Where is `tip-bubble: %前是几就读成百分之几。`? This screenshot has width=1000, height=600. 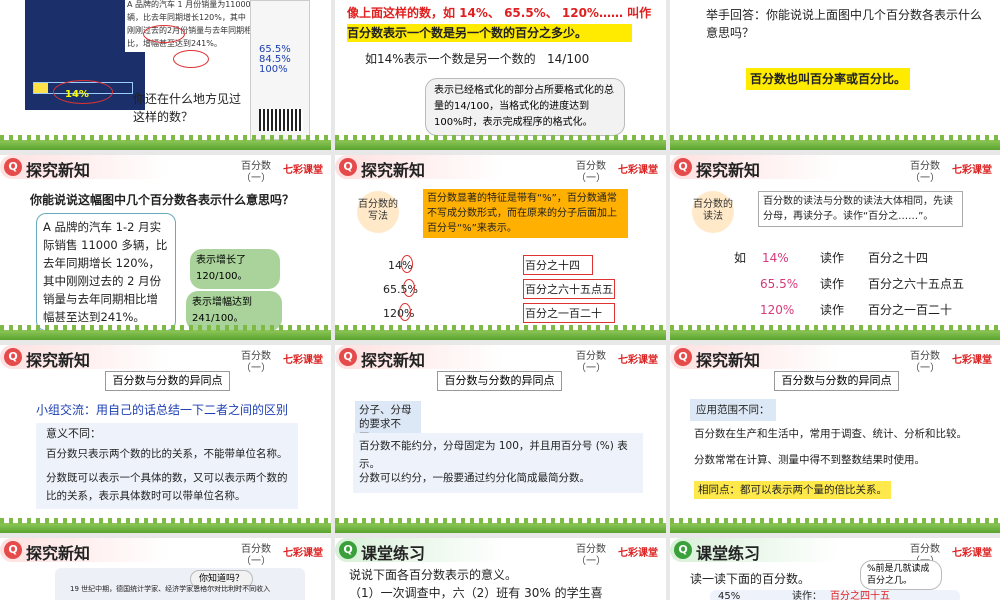 tip-bubble: %前是几就读成百分之几。 is located at coordinates (901, 575).